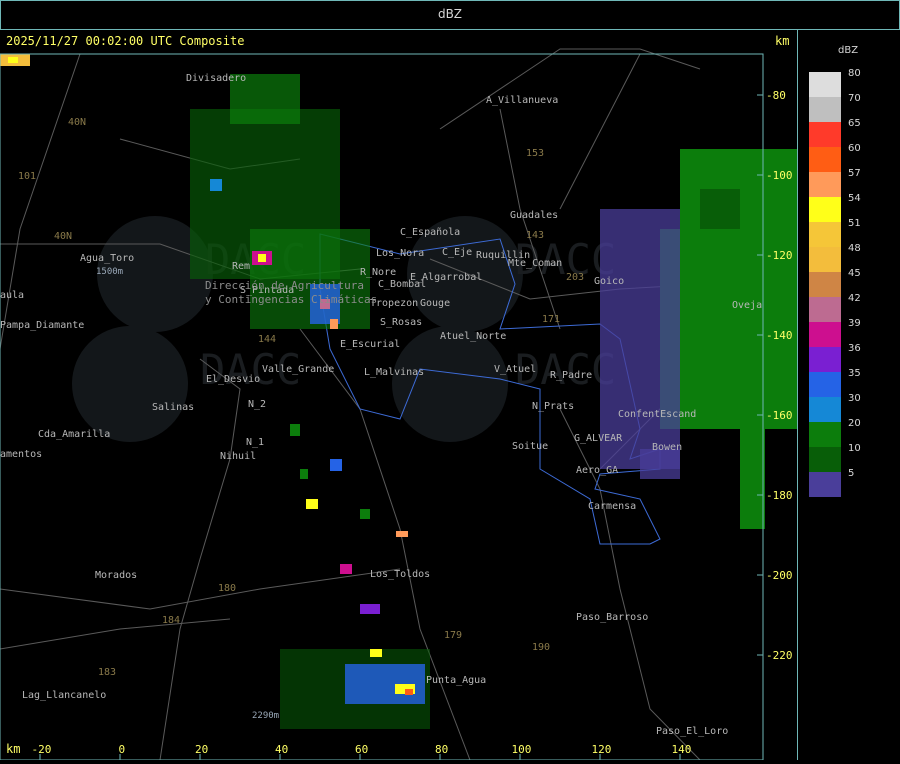  What do you see at coordinates (854, 123) in the screenshot?
I see `legend-label: 65` at bounding box center [854, 123].